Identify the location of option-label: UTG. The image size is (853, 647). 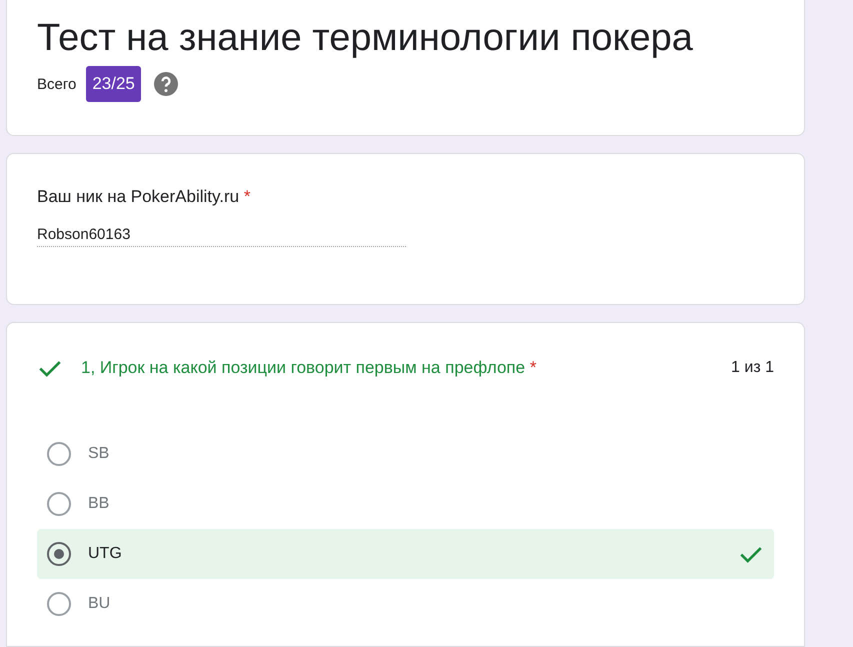
(105, 554).